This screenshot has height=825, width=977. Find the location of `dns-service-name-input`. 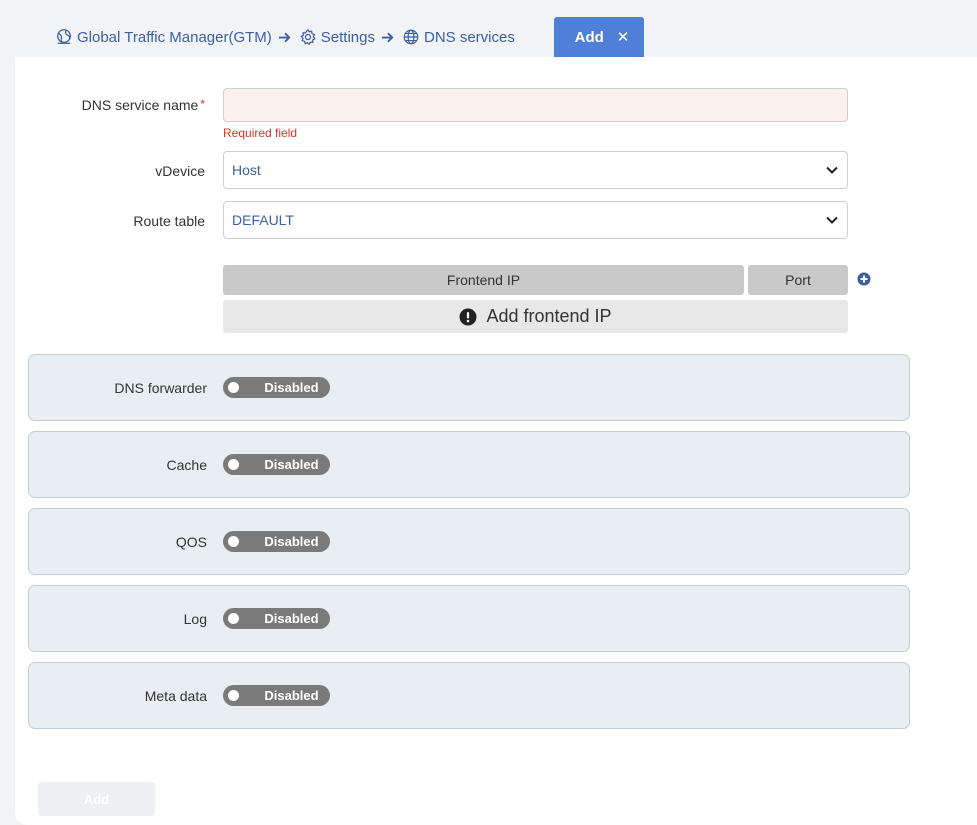

dns-service-name-input is located at coordinates (535, 105).